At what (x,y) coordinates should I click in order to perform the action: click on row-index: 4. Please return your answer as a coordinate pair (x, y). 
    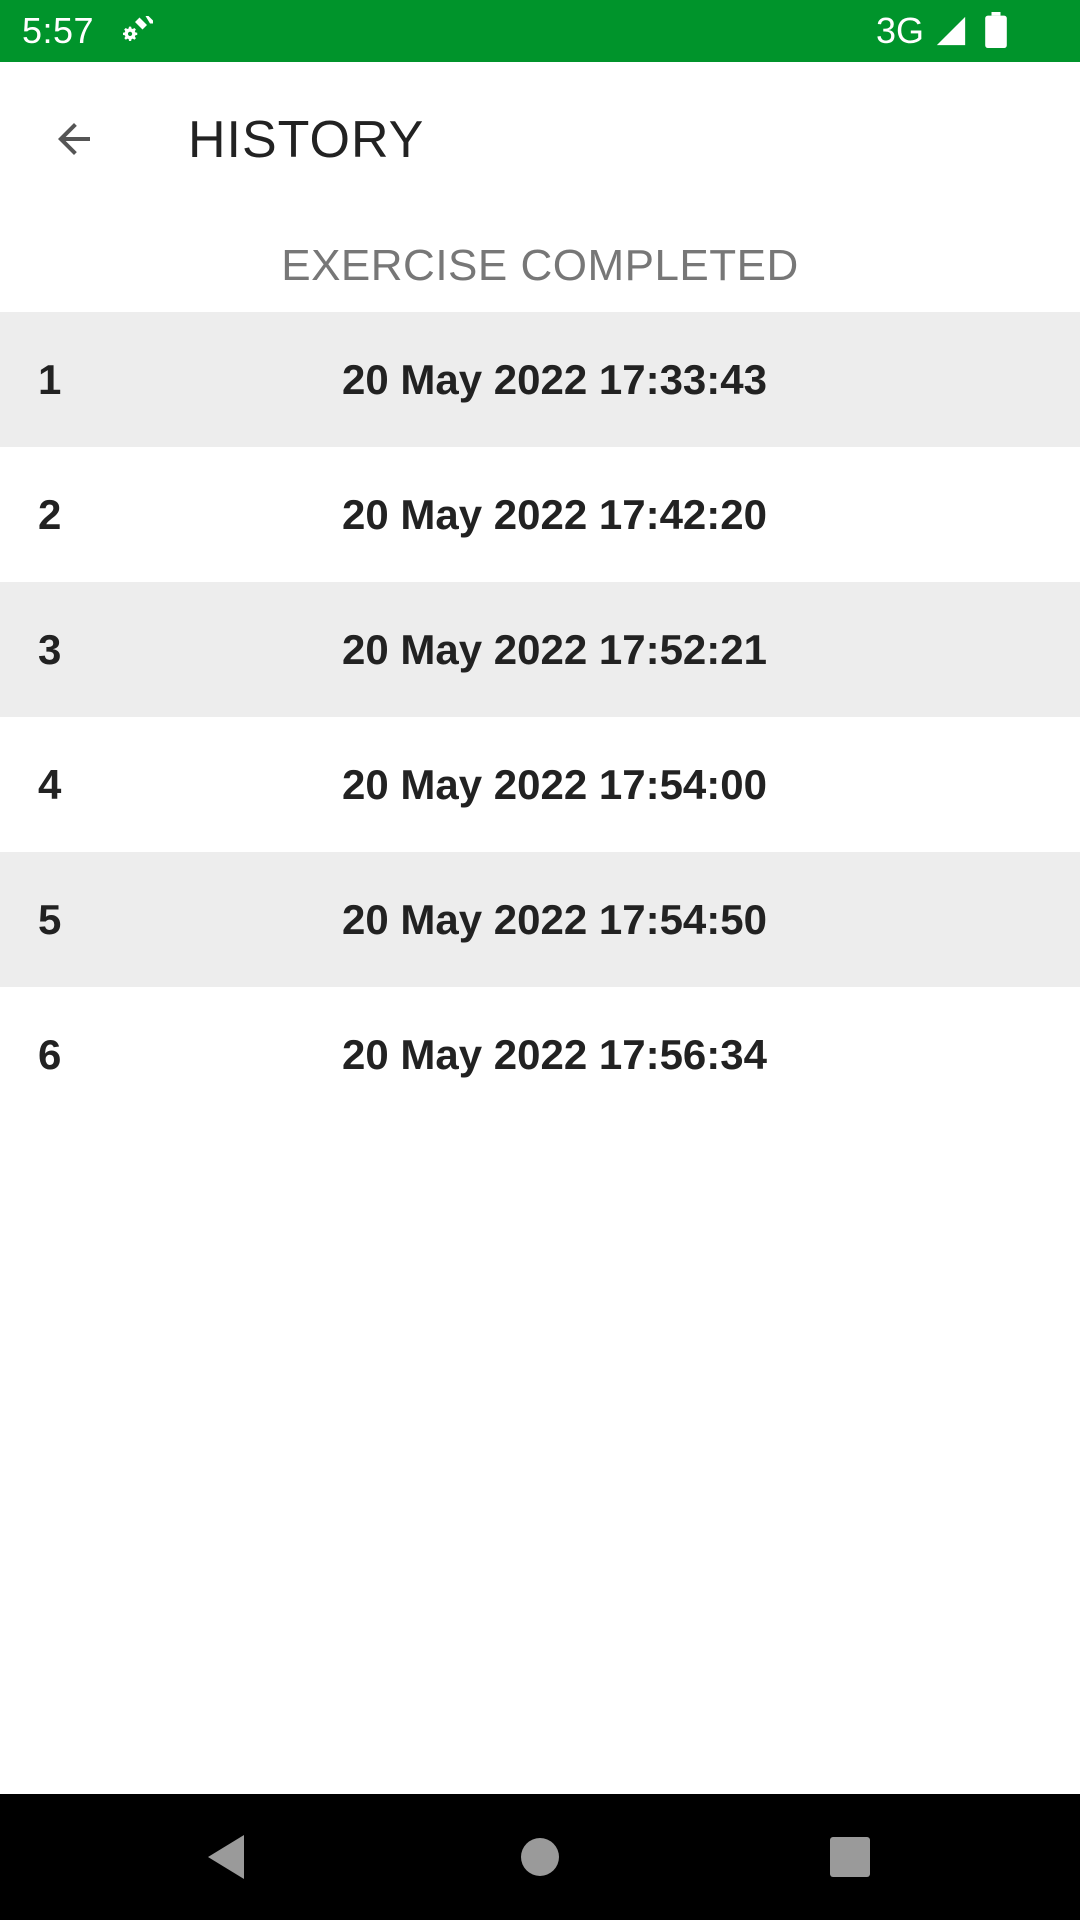
    Looking at the image, I should click on (50, 784).